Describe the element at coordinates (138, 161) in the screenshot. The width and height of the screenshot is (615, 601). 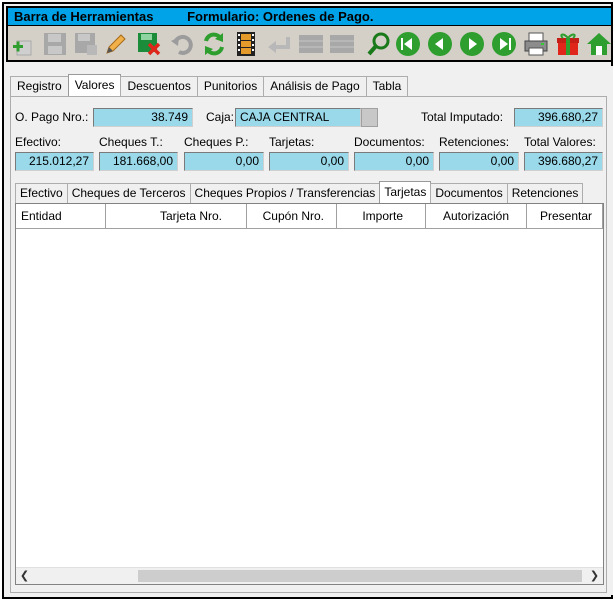
I see `cheques-t-field: 181.668,00` at that location.